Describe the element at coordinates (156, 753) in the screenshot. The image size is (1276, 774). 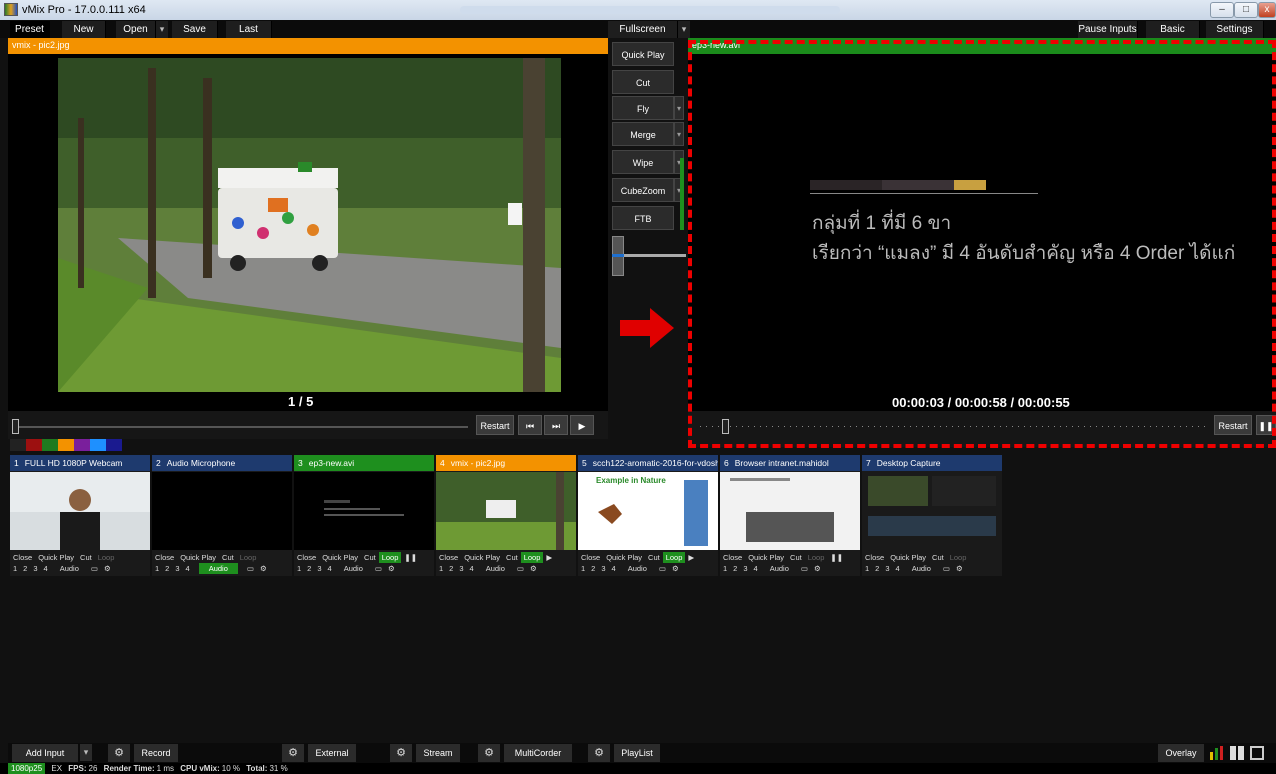
I see `record-button: Record` at that location.